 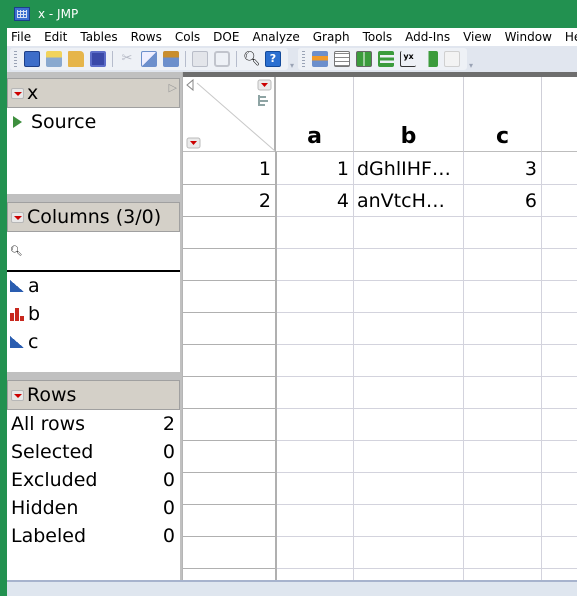 I want to click on fit-model-icon, so click(x=430, y=59).